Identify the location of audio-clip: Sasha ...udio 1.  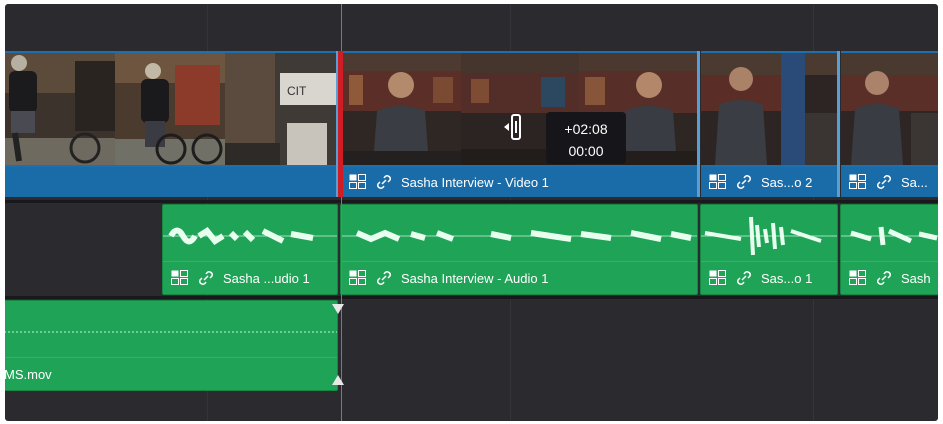
(250, 249).